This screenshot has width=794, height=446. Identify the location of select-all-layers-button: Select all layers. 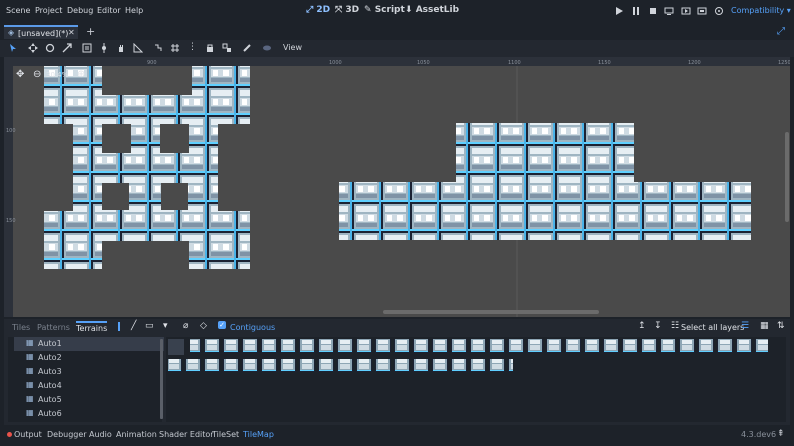
(712, 327).